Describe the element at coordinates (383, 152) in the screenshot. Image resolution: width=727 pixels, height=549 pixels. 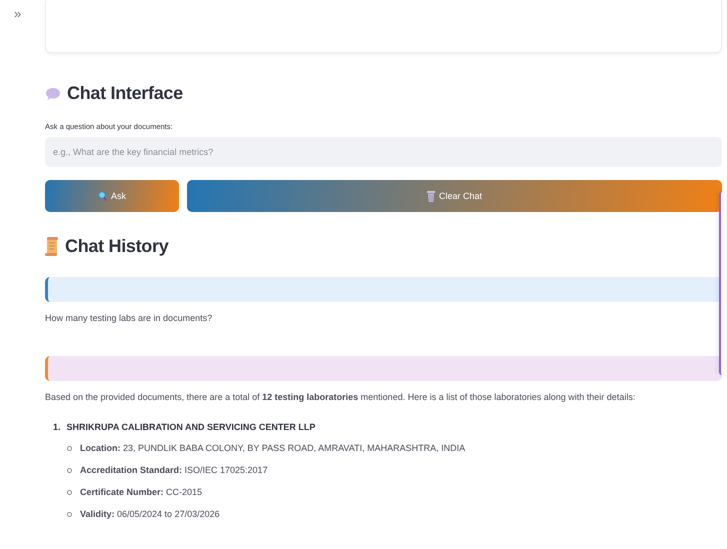
I see `question-field: e.g., What are the key financial metrics?` at that location.